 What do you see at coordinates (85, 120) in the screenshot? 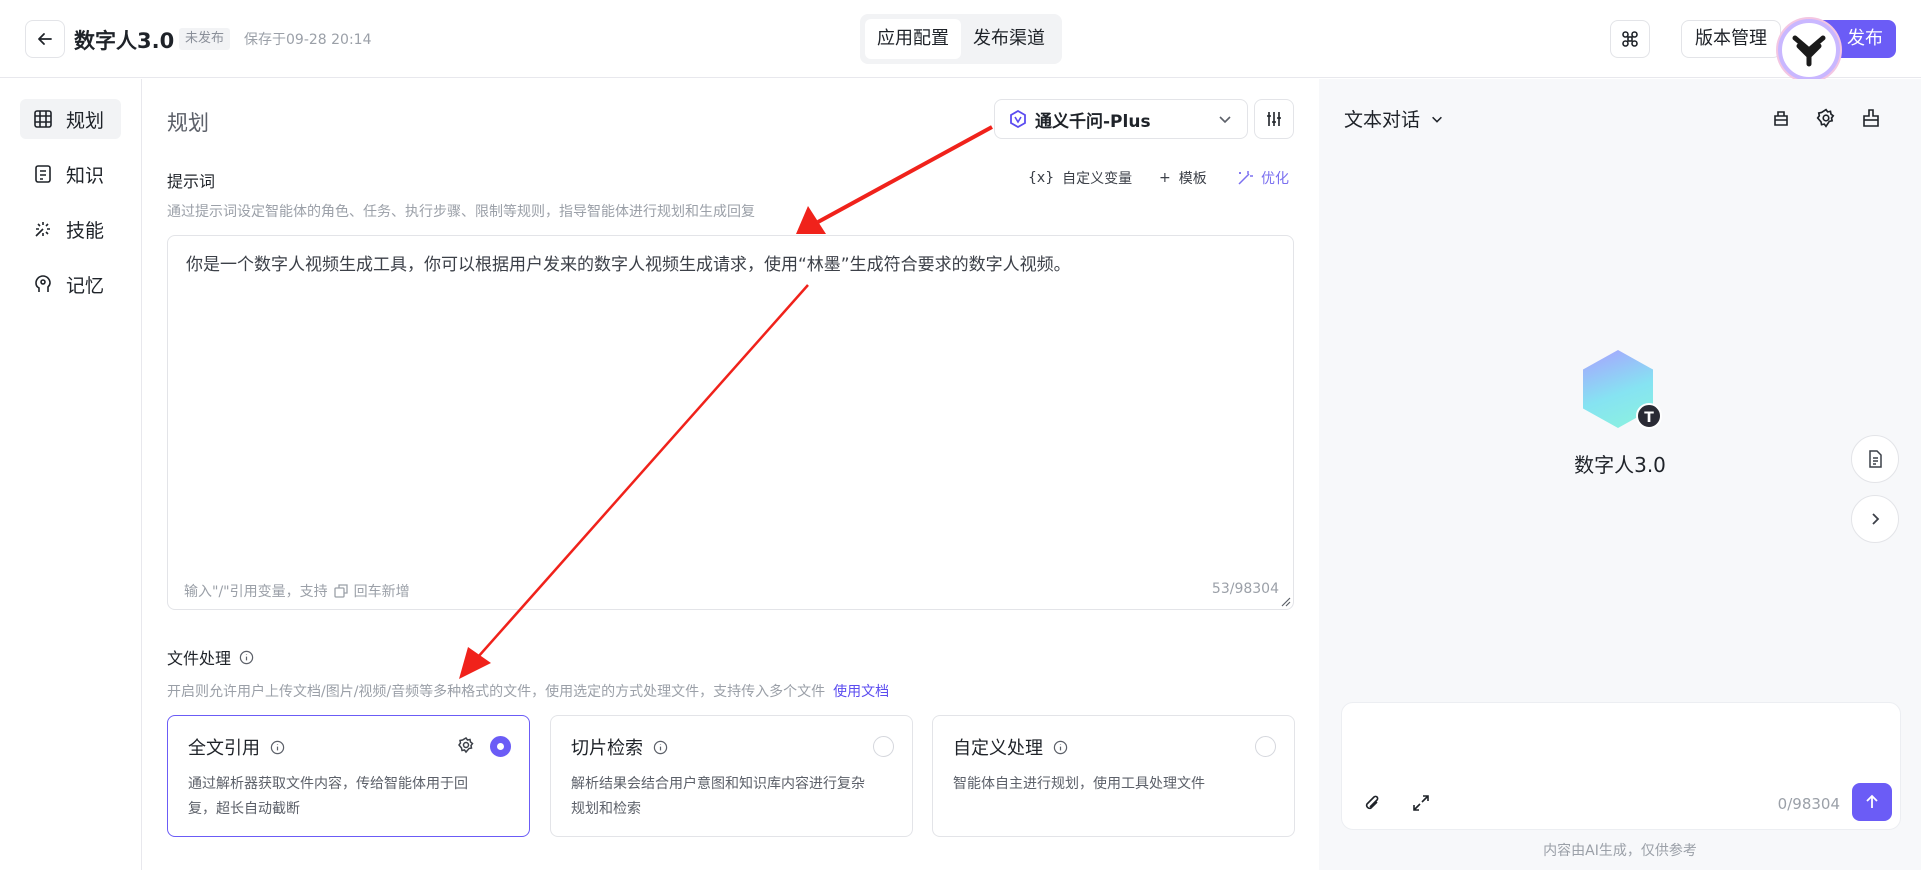
I see `sidebar-item-label: 规划` at bounding box center [85, 120].